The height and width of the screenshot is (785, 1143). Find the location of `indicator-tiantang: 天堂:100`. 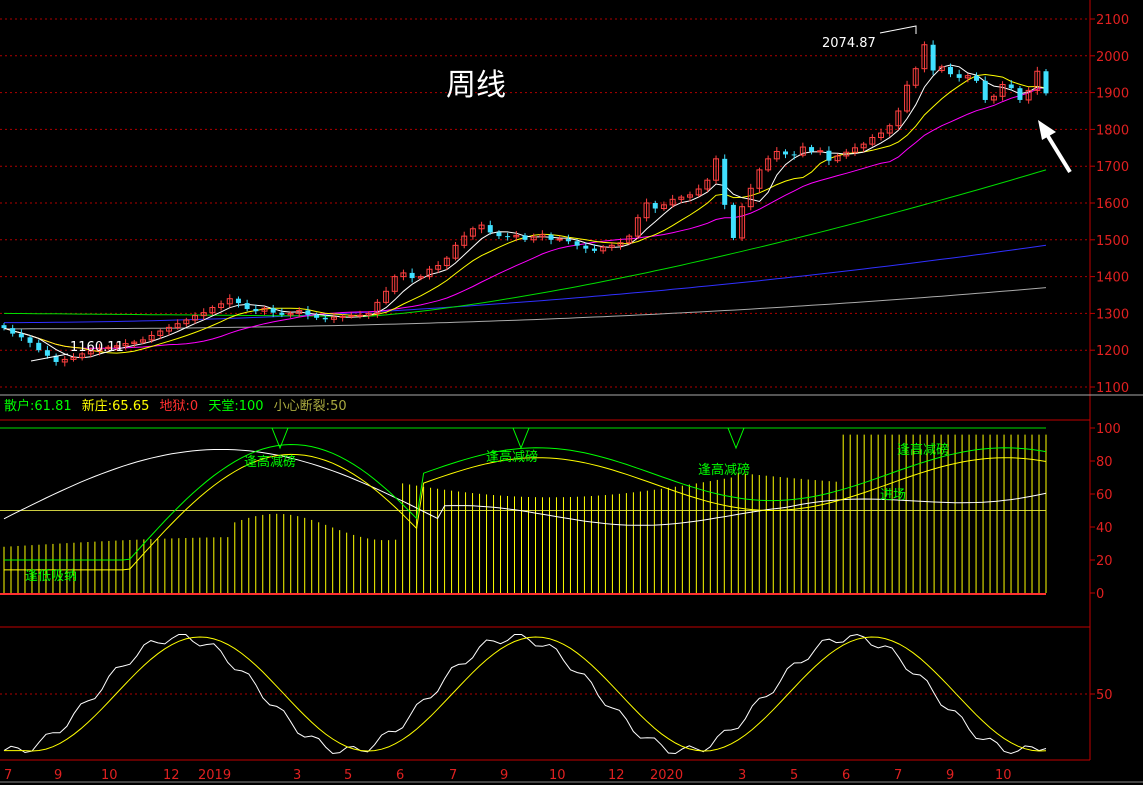

indicator-tiantang: 天堂:100 is located at coordinates (236, 406).